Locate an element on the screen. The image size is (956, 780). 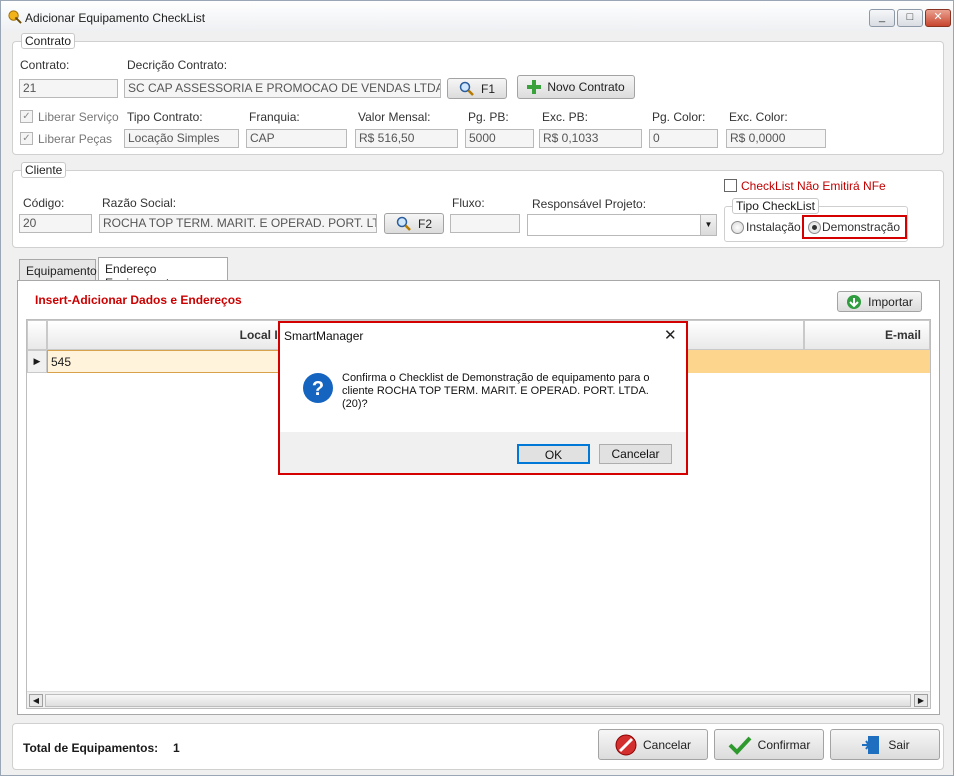
importar-button: Importar is located at coordinates (879, 301).